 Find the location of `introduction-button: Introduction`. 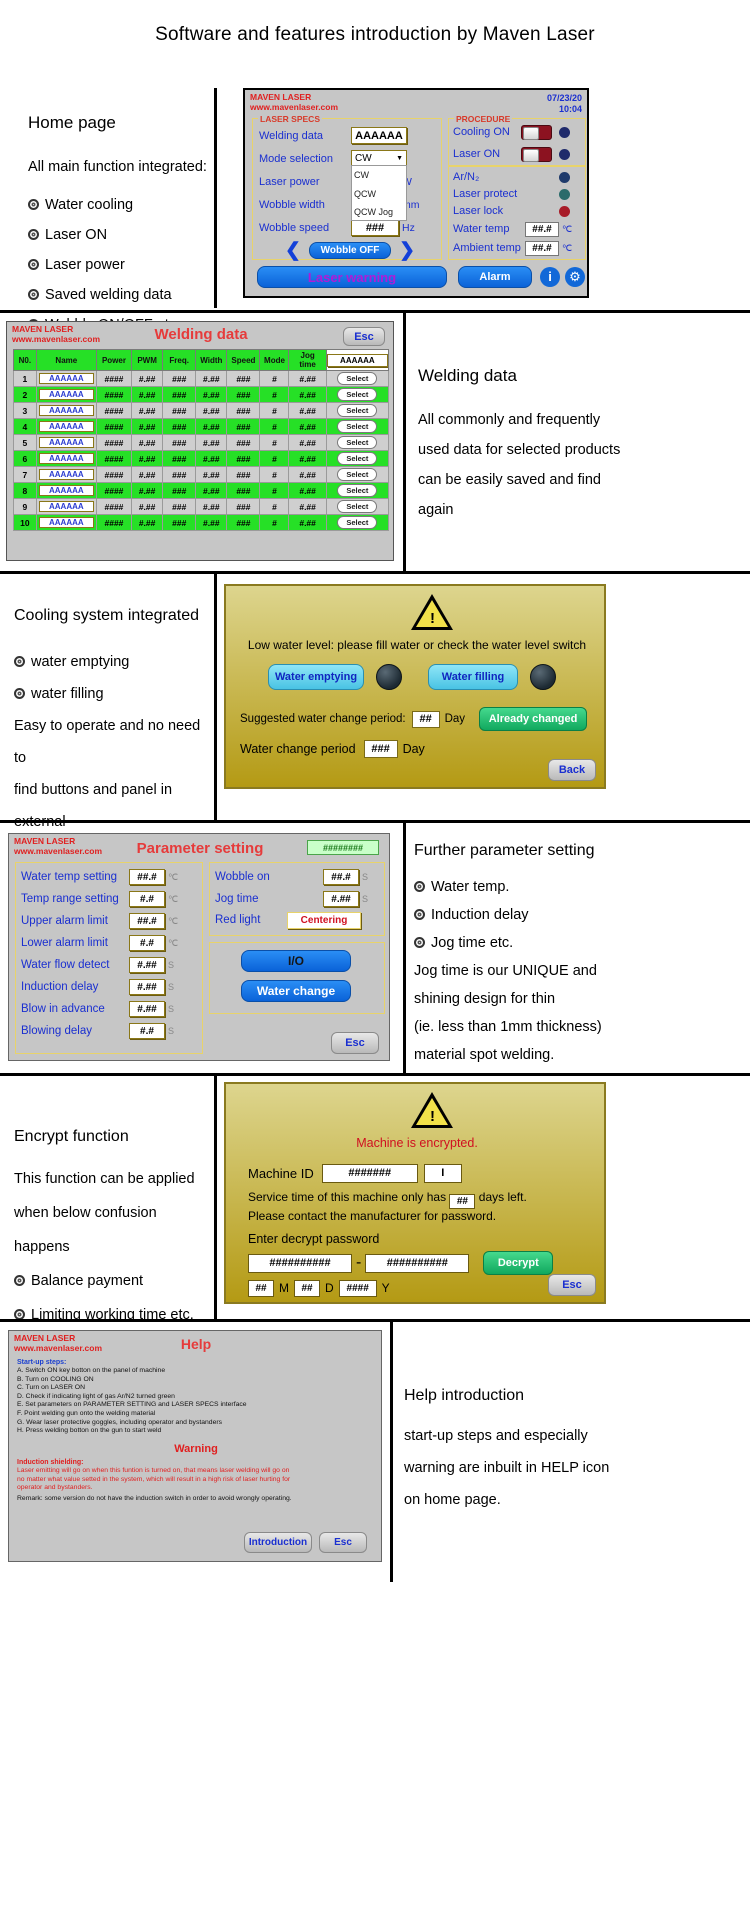

introduction-button: Introduction is located at coordinates (278, 1542).